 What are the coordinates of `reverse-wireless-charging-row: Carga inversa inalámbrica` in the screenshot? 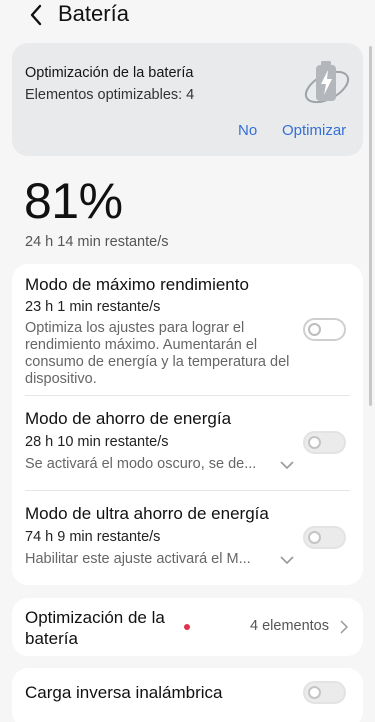 It's located at (187, 695).